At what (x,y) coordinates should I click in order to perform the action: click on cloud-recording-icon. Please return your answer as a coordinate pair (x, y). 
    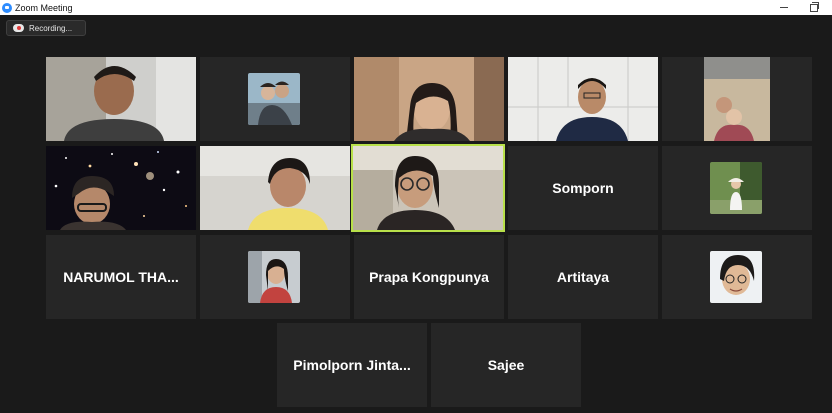
    Looking at the image, I should click on (18, 28).